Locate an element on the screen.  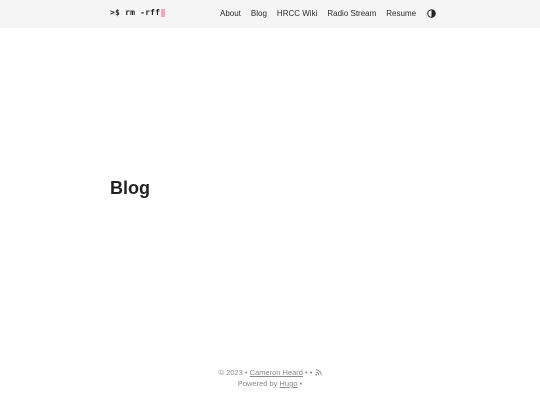
rss-icon is located at coordinates (318, 372).